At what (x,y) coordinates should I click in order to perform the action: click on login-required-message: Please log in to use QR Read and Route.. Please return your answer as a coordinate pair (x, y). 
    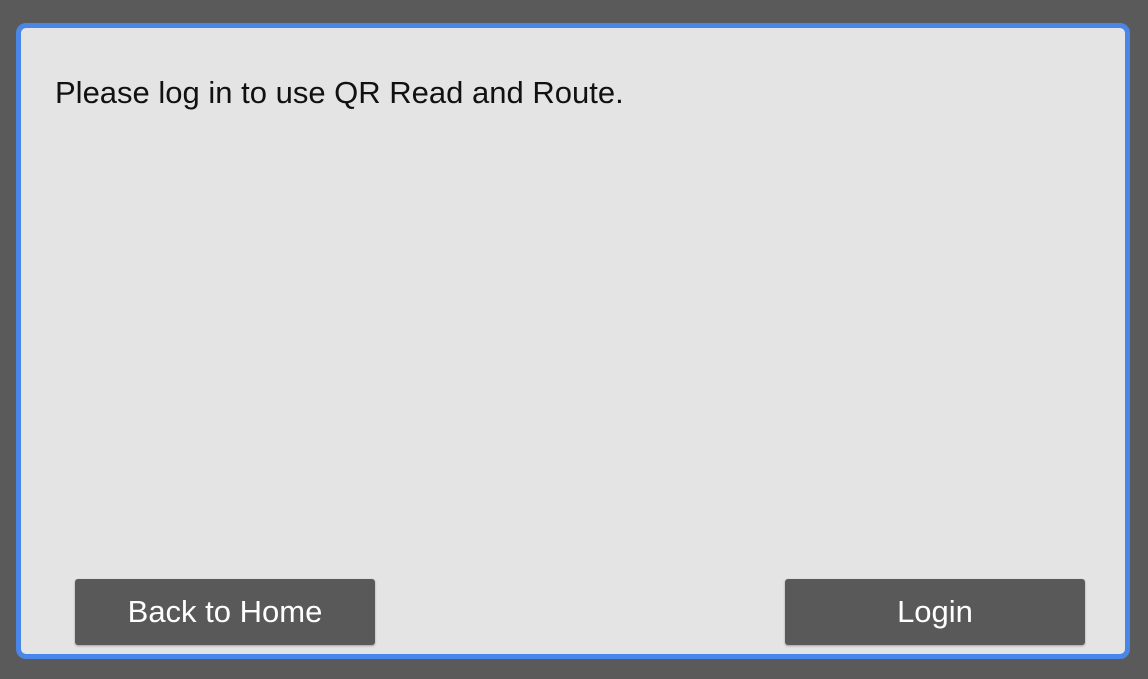
    Looking at the image, I should click on (339, 92).